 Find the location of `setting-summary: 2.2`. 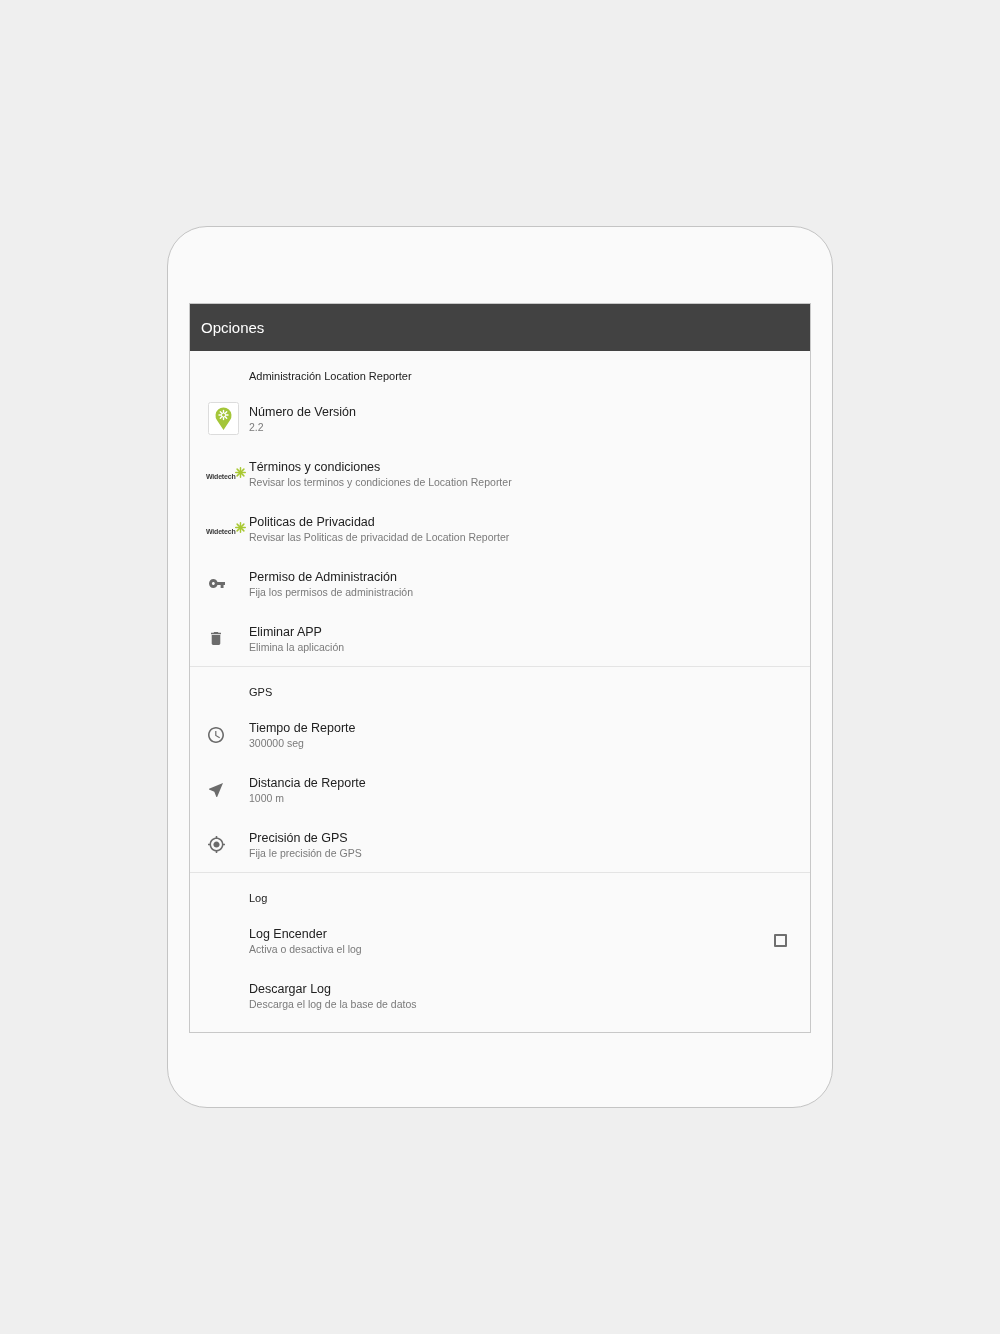

setting-summary: 2.2 is located at coordinates (257, 426).